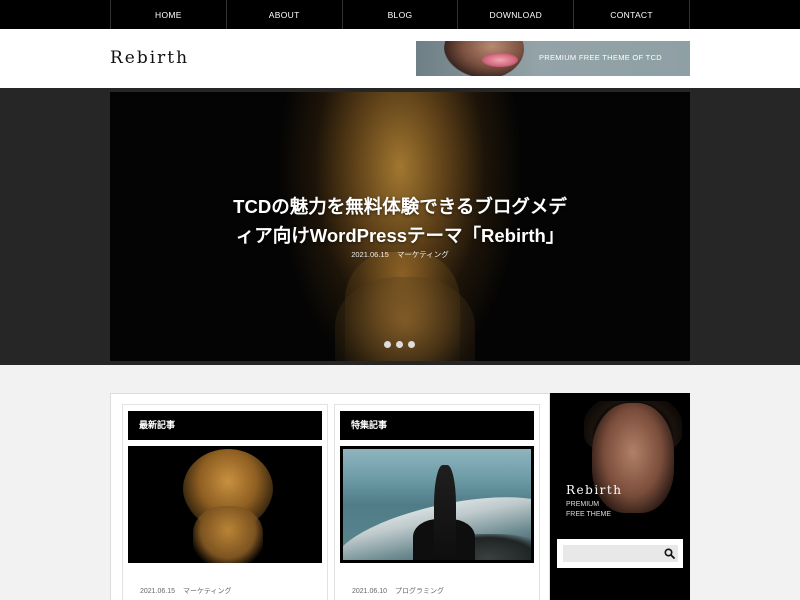  What do you see at coordinates (583, 504) in the screenshot?
I see `ad-subtitle-line-1: PREMIUM` at bounding box center [583, 504].